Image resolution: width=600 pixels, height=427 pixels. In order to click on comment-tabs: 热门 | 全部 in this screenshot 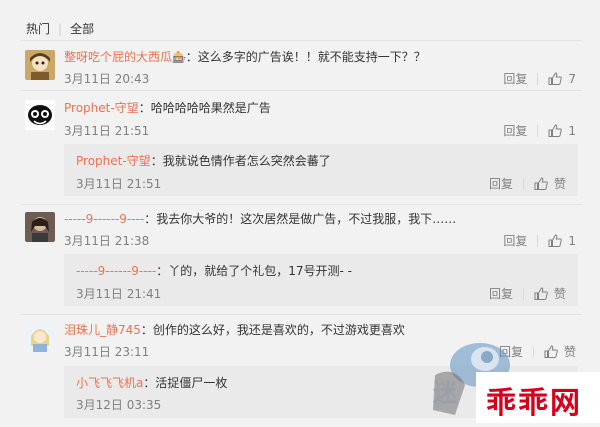, I will do `click(60, 28)`.